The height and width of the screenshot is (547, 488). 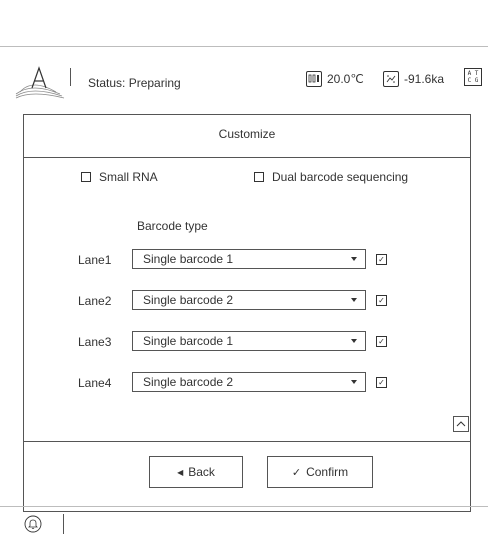 I want to click on pressure-indicator: -91.6ka, so click(x=413, y=79).